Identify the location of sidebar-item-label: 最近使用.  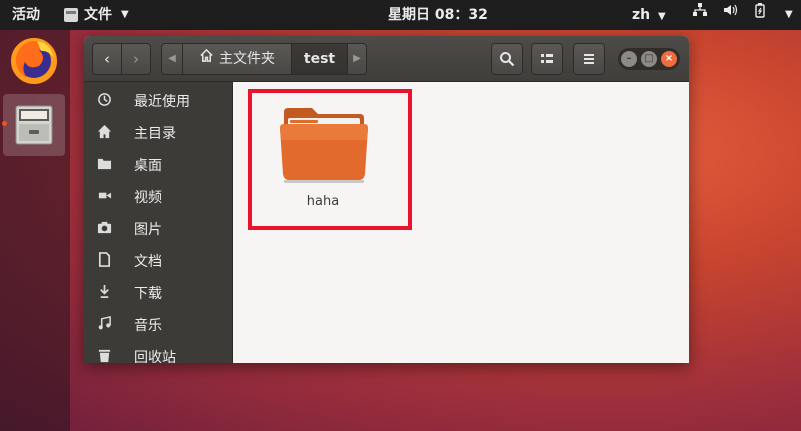
(162, 102).